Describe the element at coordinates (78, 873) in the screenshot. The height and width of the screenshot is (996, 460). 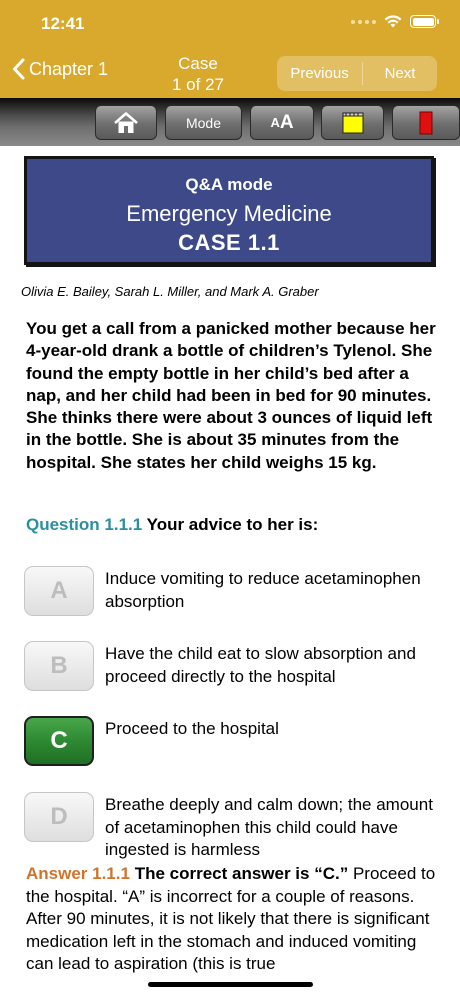
I see `answer-number: Answer 1.1.1` at that location.